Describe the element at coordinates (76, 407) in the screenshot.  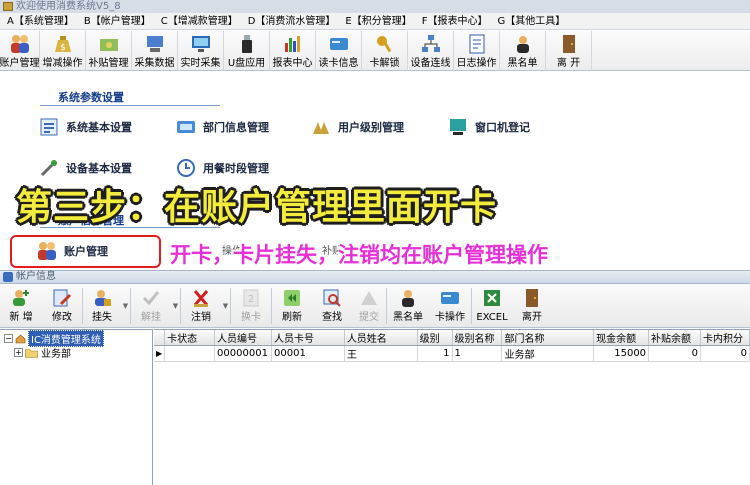
I see `department-tree: − IC消费管理系统 + 业务部` at that location.